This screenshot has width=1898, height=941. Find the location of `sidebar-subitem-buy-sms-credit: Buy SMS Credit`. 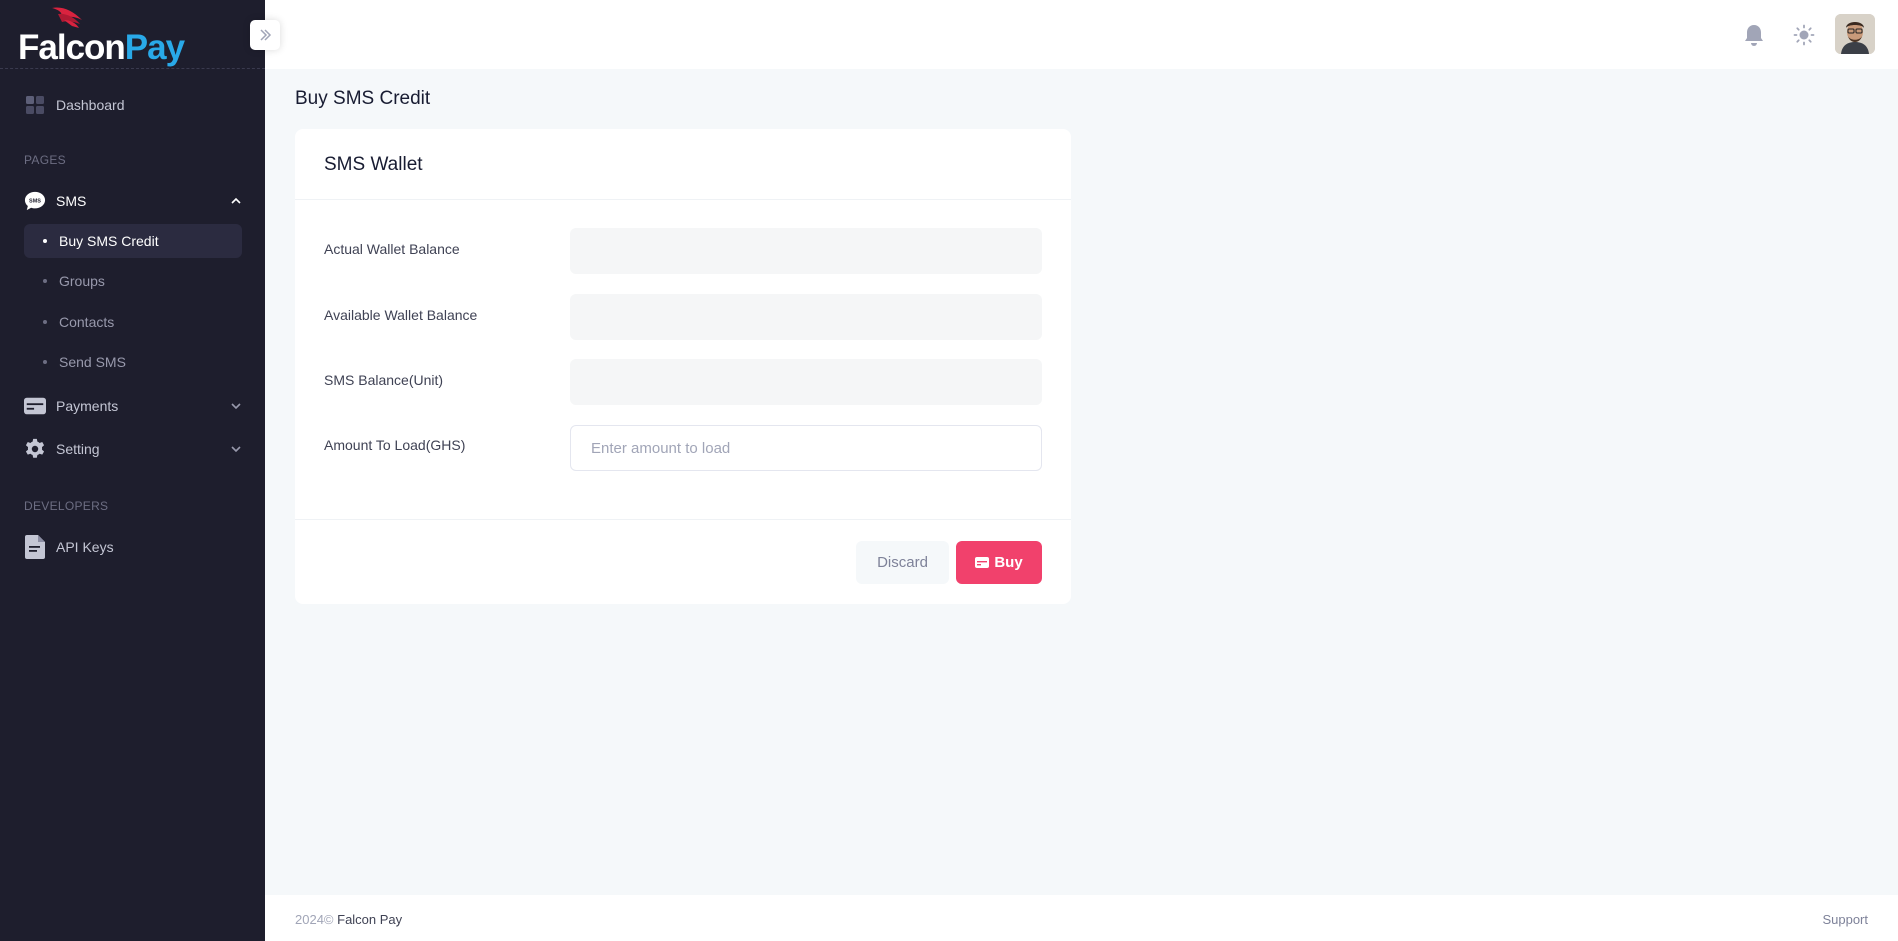

sidebar-subitem-buy-sms-credit: Buy SMS Credit is located at coordinates (133, 241).